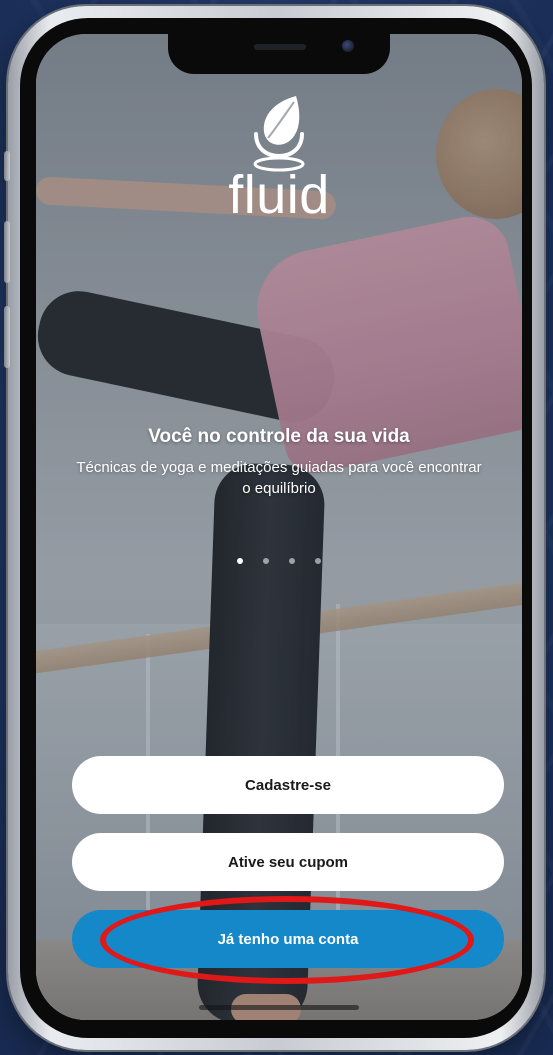 The width and height of the screenshot is (553, 1055). Describe the element at coordinates (279, 54) in the screenshot. I see `notch` at that location.